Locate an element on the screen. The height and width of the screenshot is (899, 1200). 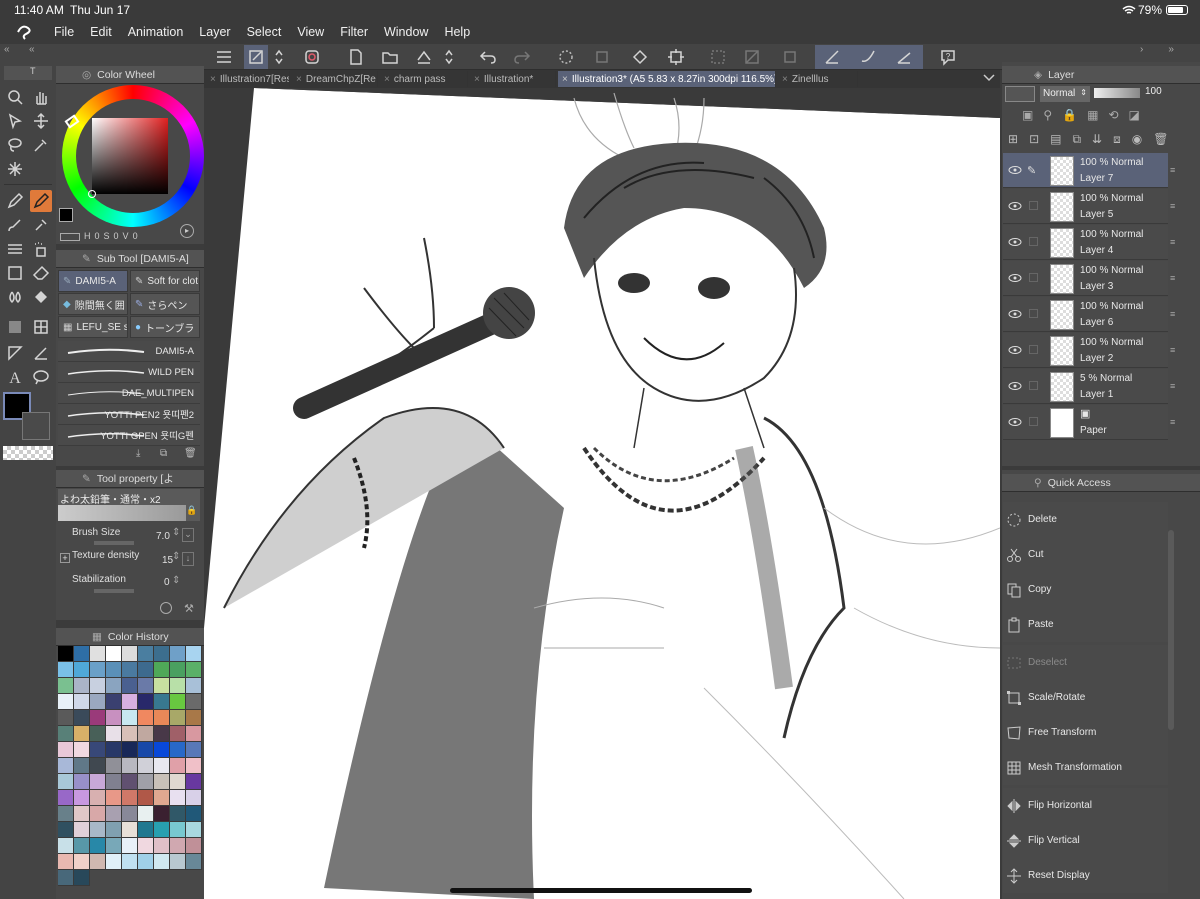
color-slider-mode-icon is located at coordinates (70, 237).